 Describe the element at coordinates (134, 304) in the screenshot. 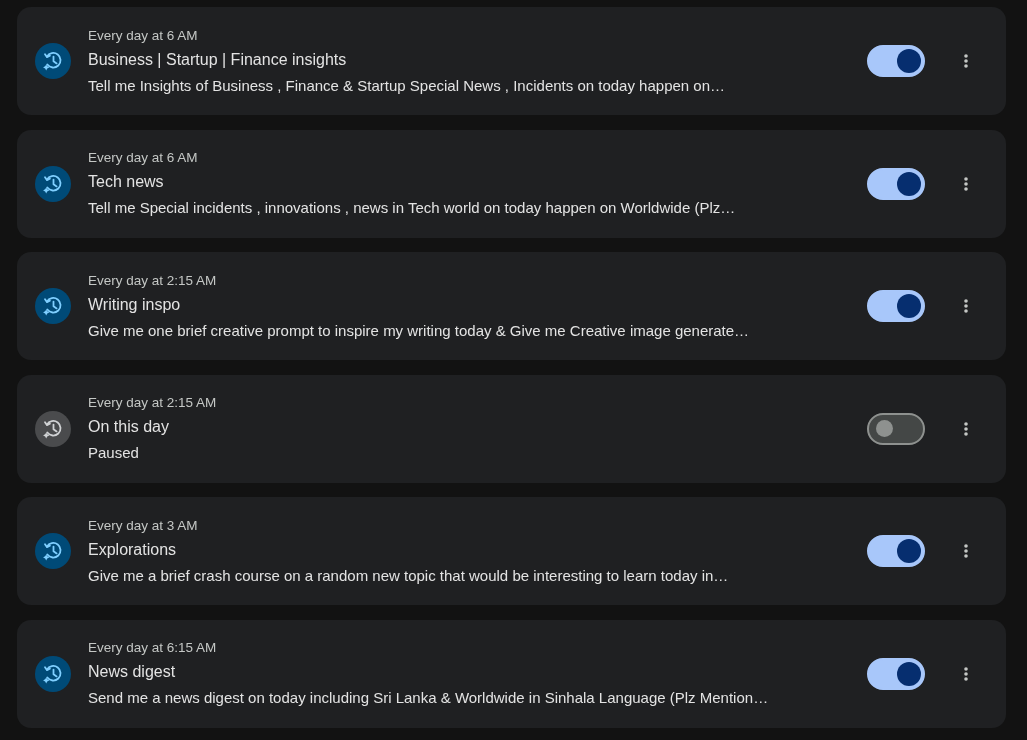

I see `task-title: Writing inspo` at that location.